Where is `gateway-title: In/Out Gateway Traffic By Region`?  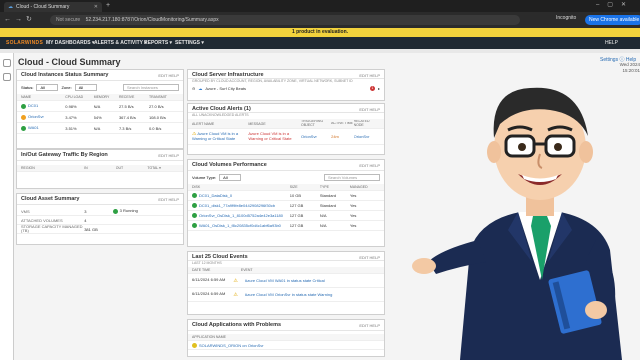
gateway-title: In/Out Gateway Traffic By Region is located at coordinates (64, 155).